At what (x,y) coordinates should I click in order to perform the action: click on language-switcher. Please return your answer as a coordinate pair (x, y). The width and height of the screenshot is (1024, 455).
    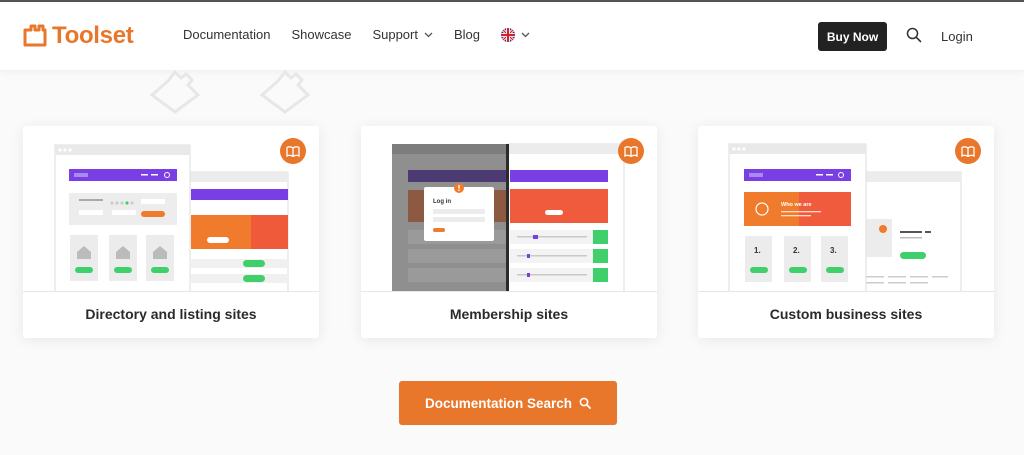
    Looking at the image, I should click on (515, 34).